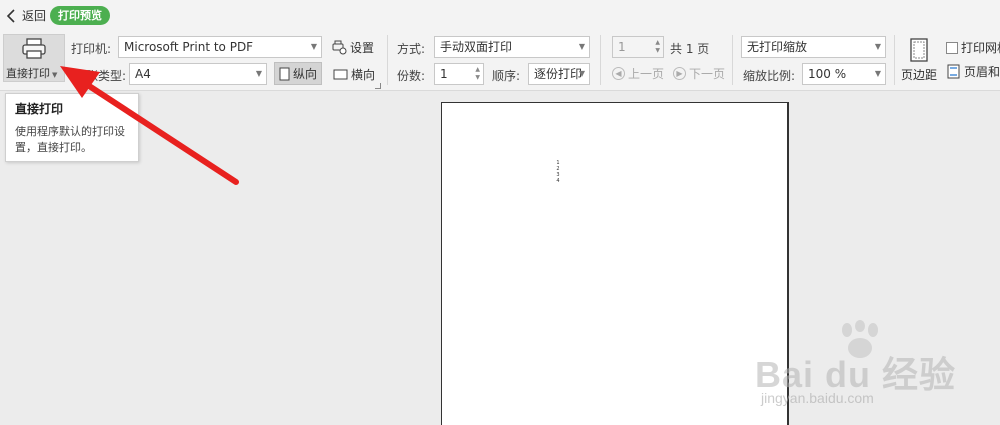 The width and height of the screenshot is (1000, 425). I want to click on cell-value: 4, so click(558, 181).